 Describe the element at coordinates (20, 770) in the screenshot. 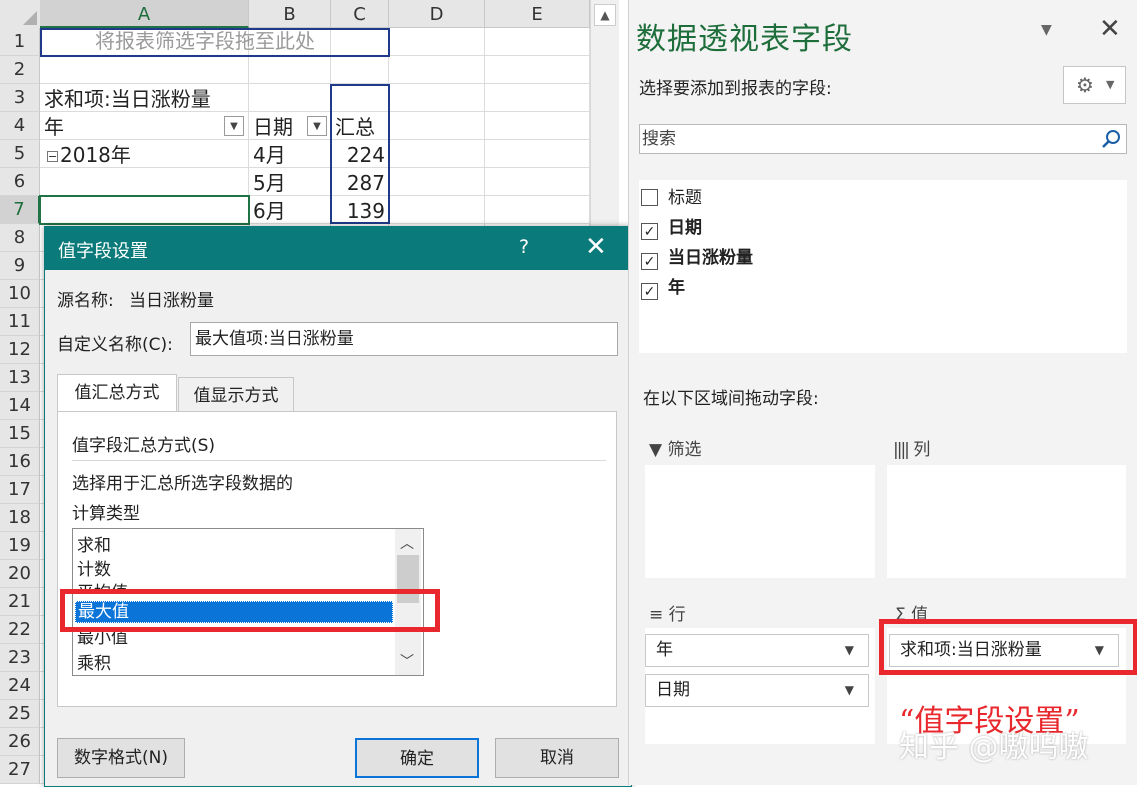

I see `row-header: 27` at that location.